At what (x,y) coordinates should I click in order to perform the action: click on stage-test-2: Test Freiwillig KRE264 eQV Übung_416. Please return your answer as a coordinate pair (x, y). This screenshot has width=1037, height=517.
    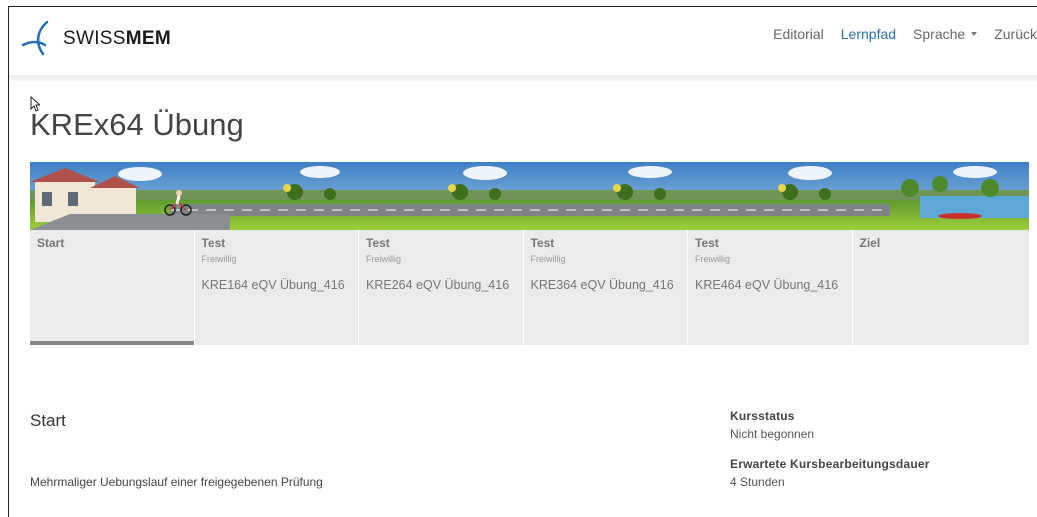
    Looking at the image, I should click on (441, 287).